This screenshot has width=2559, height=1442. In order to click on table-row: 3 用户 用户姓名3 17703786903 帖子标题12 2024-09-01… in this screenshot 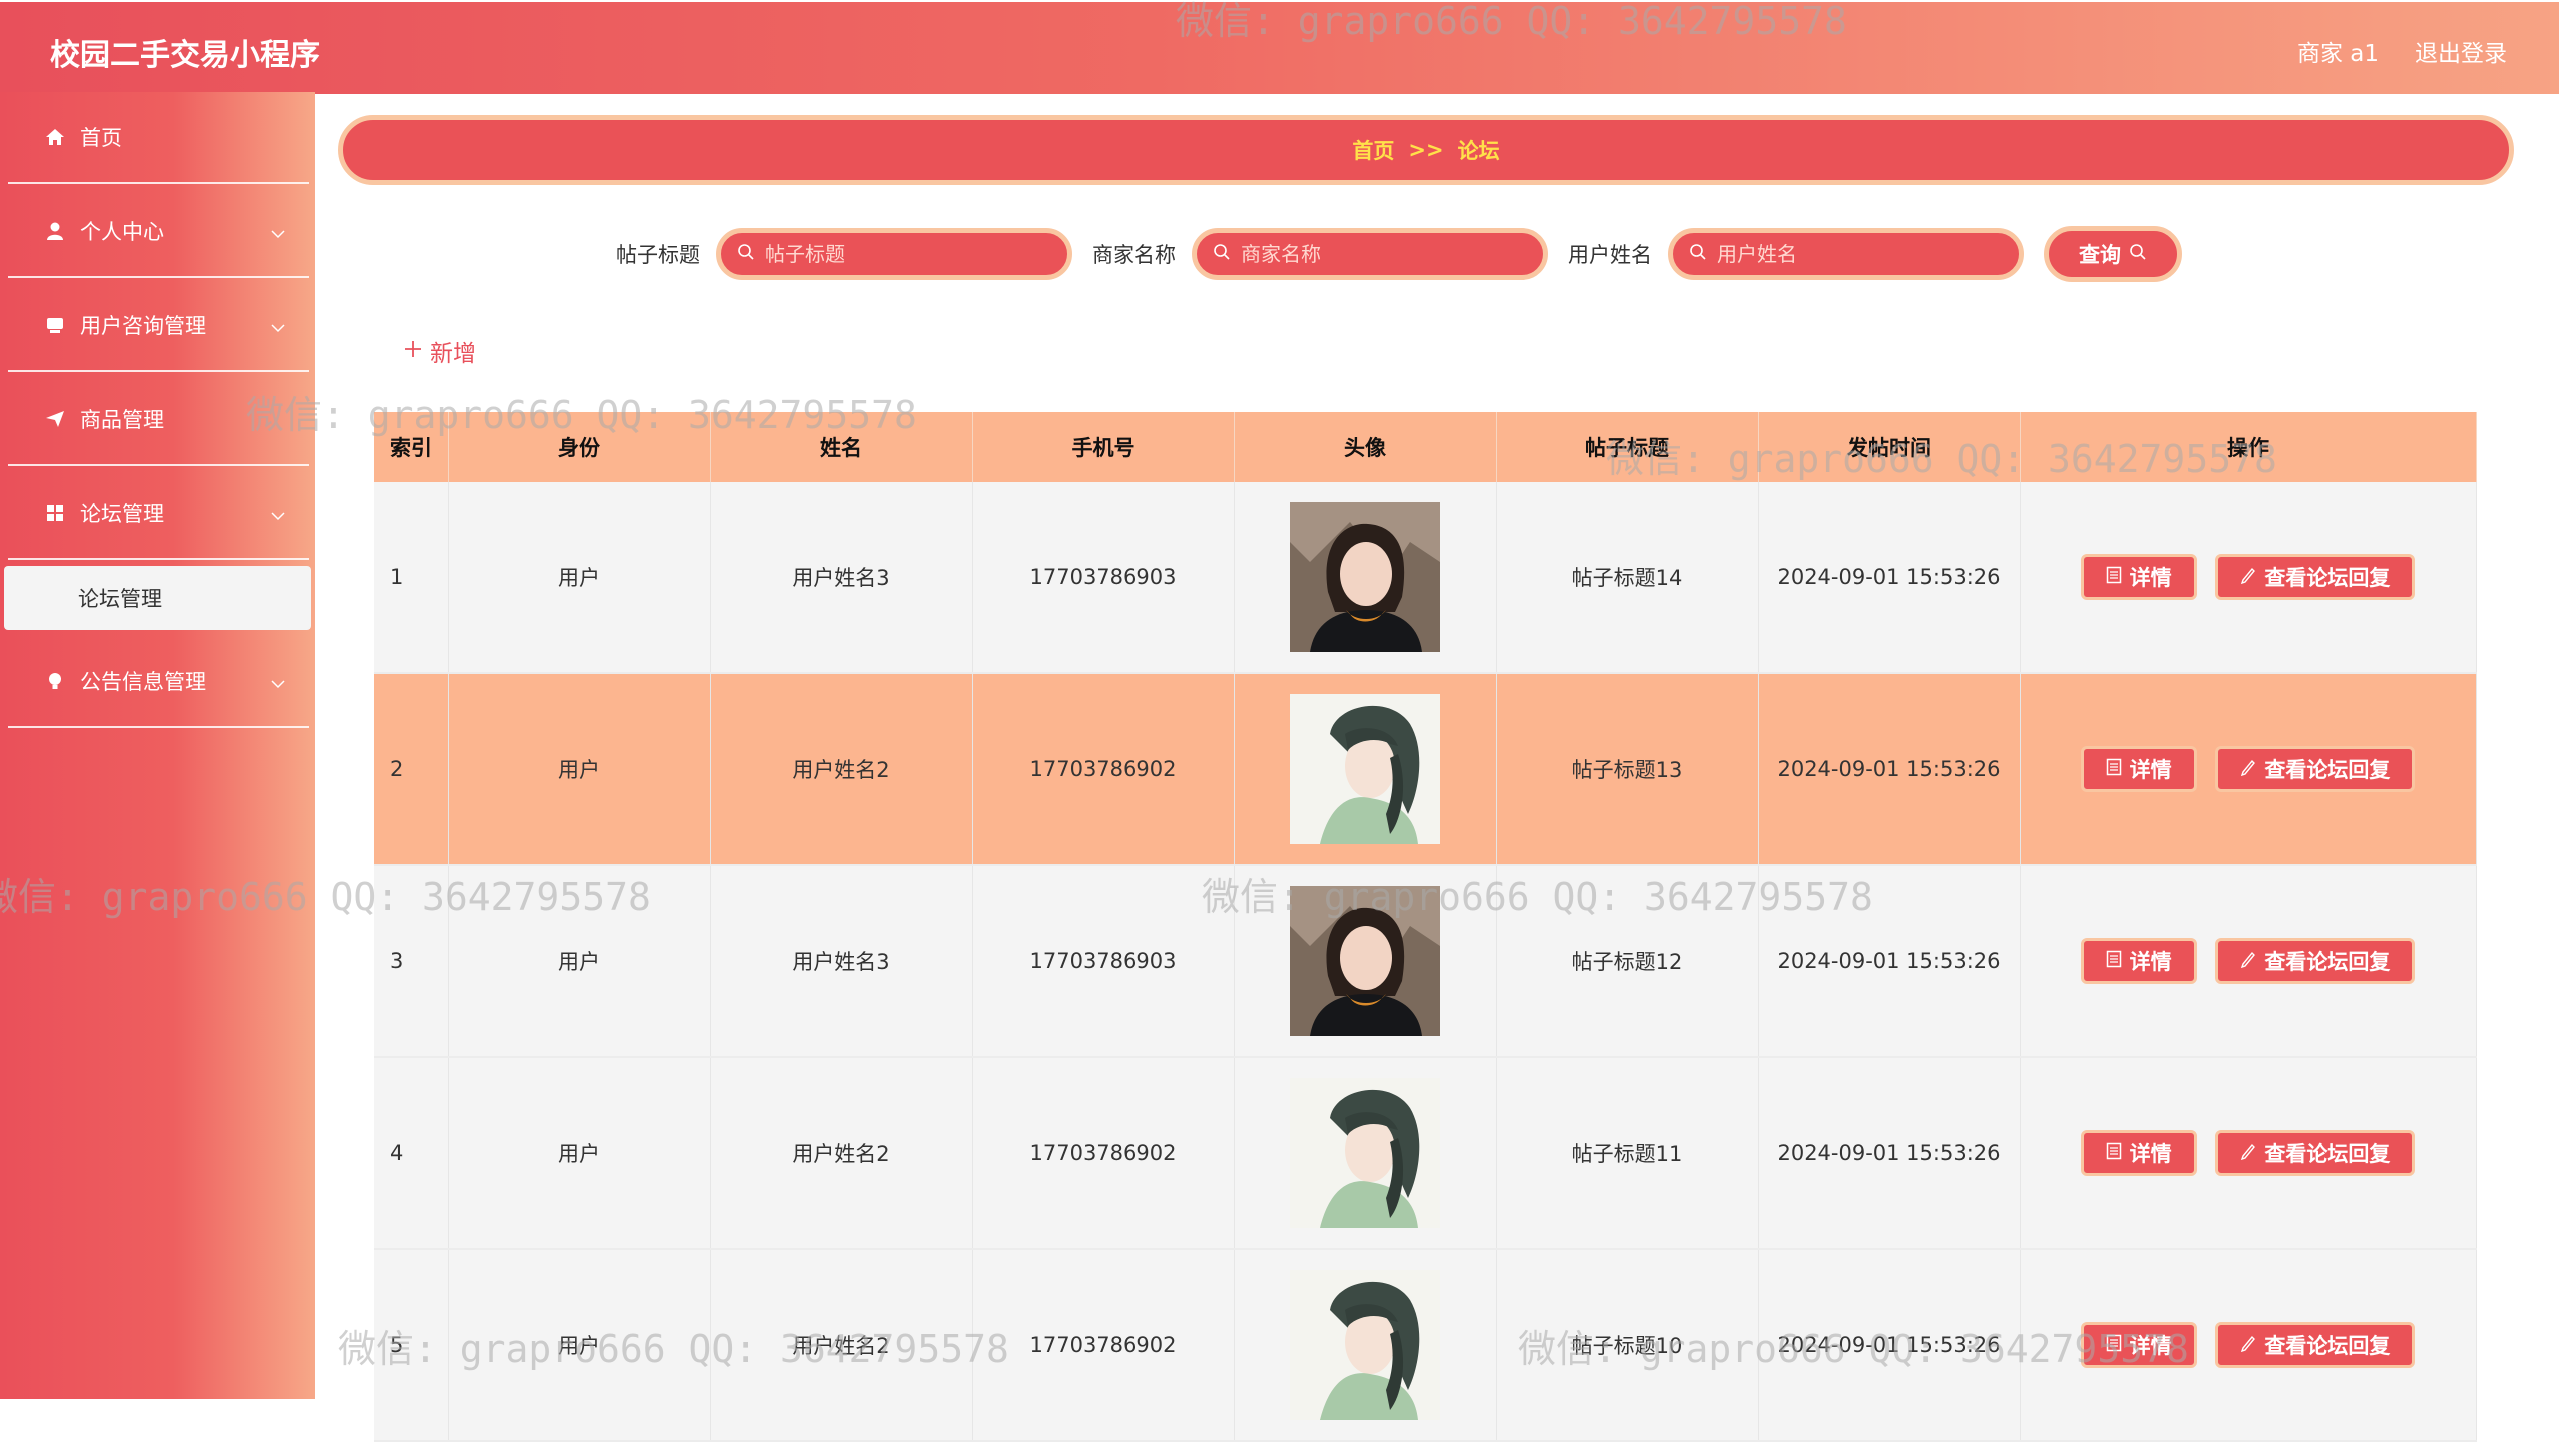, I will do `click(1425, 961)`.